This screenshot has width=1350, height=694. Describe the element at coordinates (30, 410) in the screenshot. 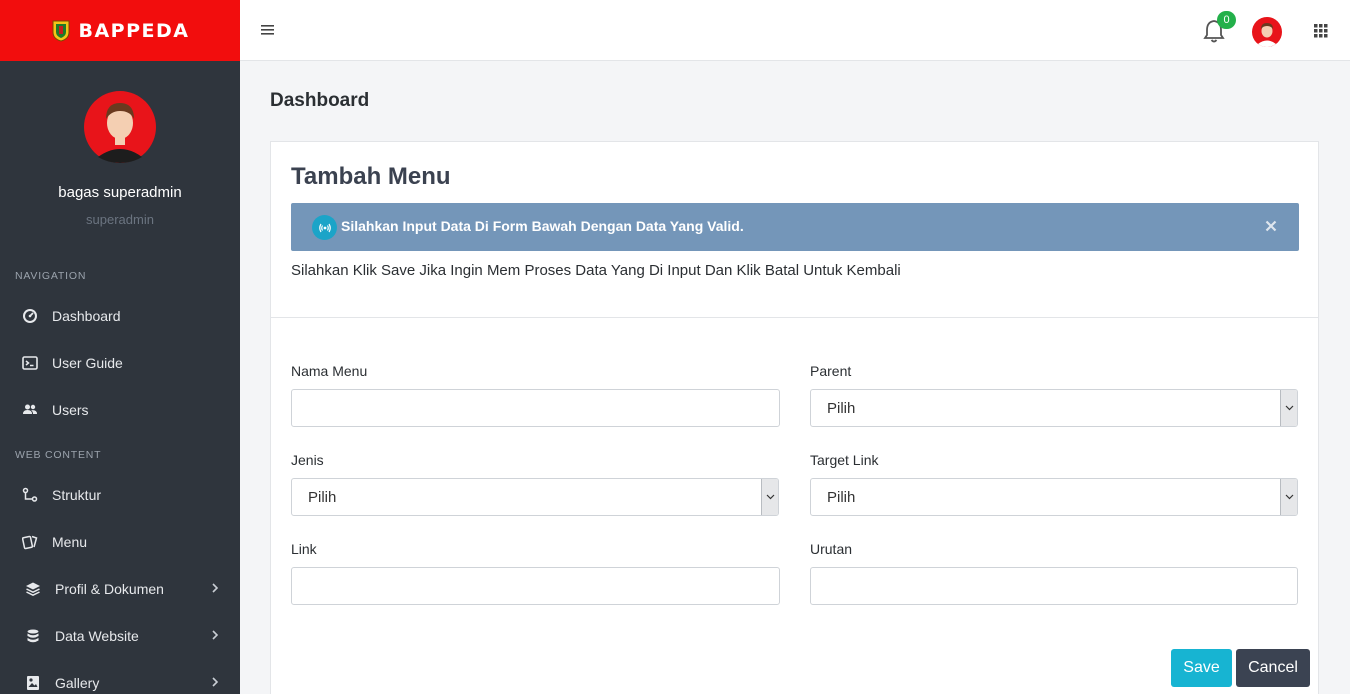

I see `users-icon` at that location.